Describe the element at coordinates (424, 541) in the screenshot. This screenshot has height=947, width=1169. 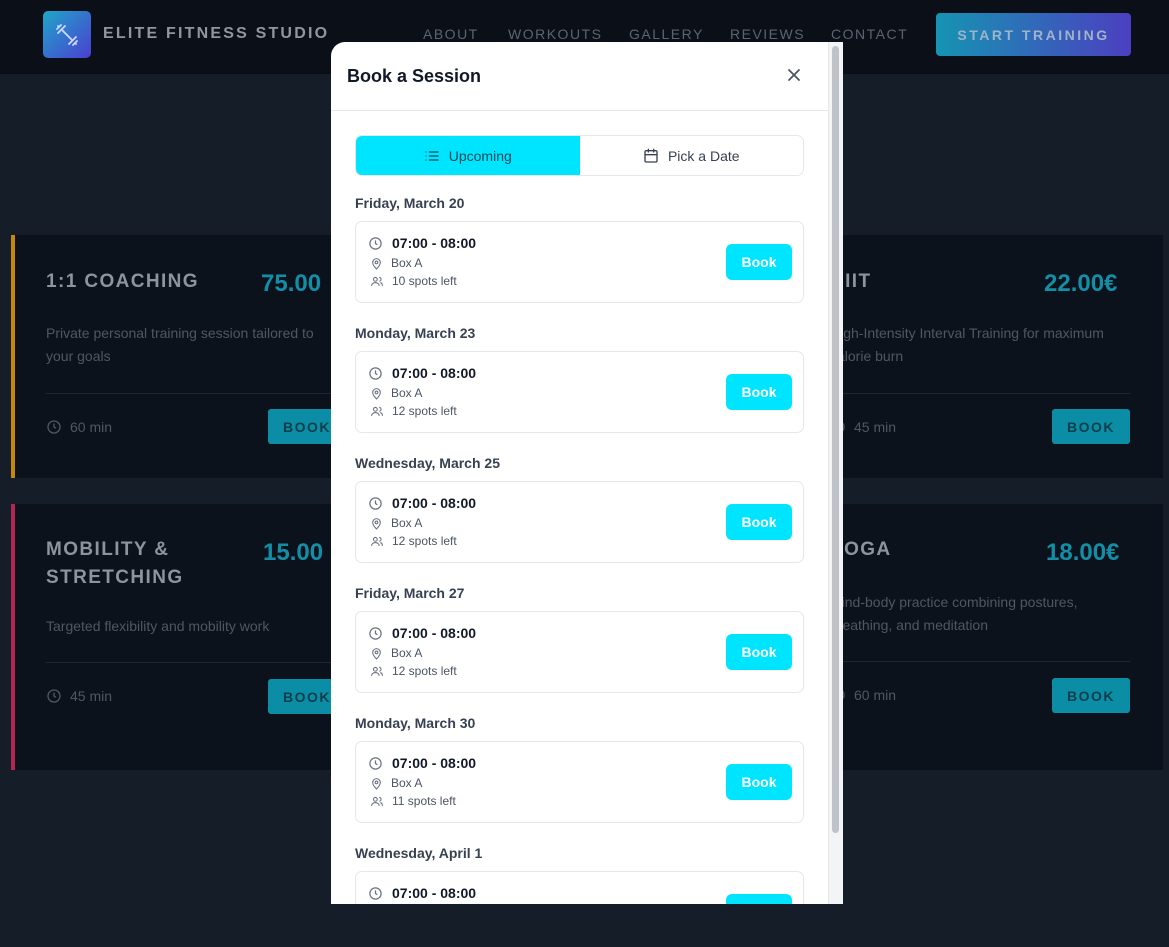
I see `spots-text: 12 spots left` at that location.